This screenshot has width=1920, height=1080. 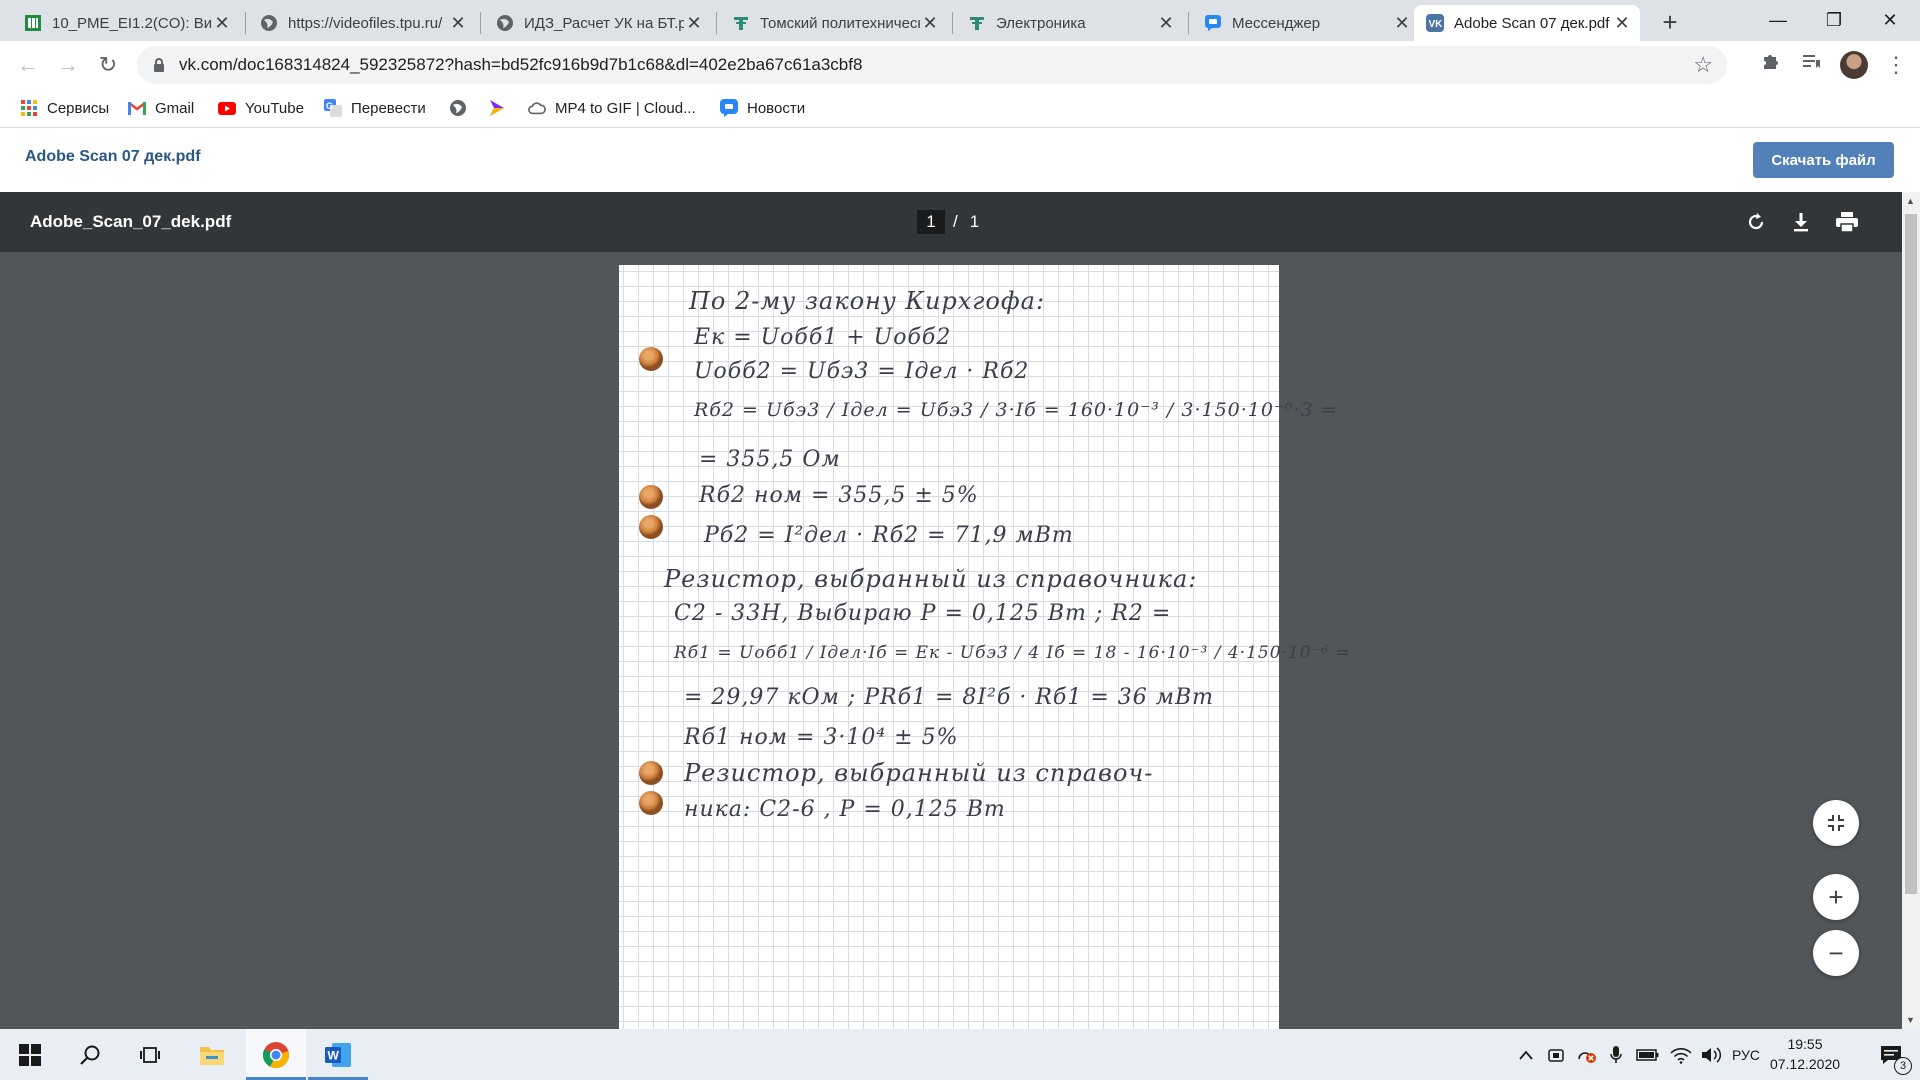 I want to click on purple-arrow-icon, so click(x=497, y=108).